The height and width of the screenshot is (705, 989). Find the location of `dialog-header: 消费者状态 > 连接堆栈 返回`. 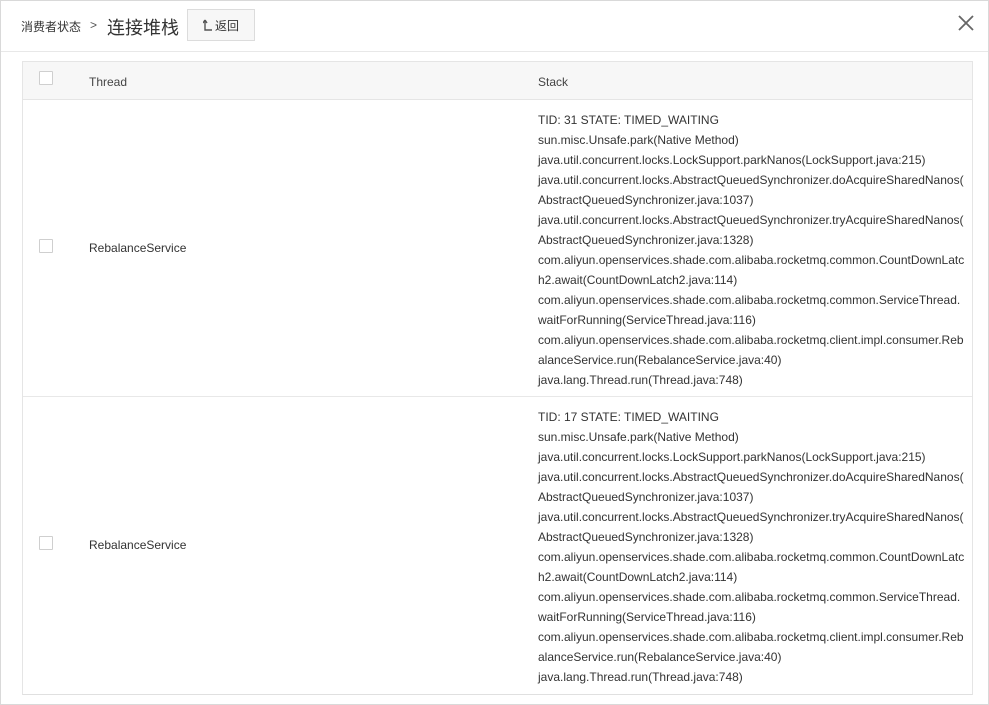

dialog-header: 消费者状态 > 连接堆栈 返回 is located at coordinates (494, 26).